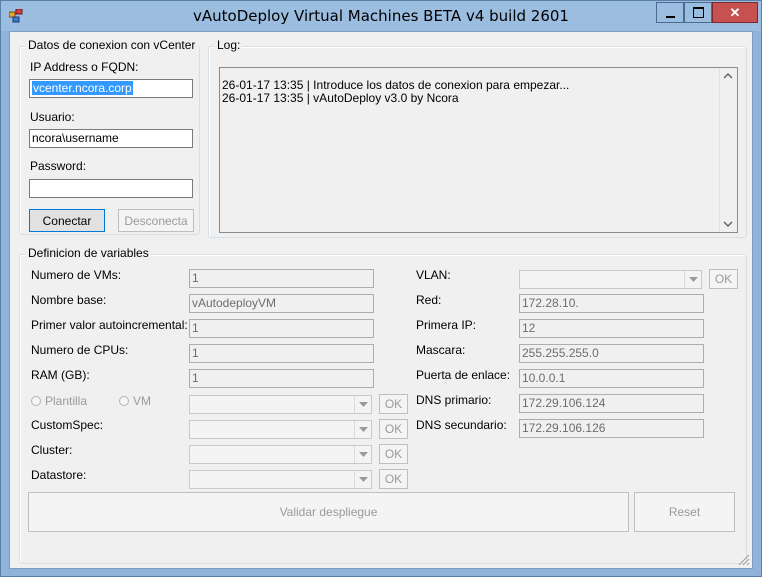 The width and height of the screenshot is (762, 577). Describe the element at coordinates (744, 560) in the screenshot. I see `resize-grip-icon` at that location.